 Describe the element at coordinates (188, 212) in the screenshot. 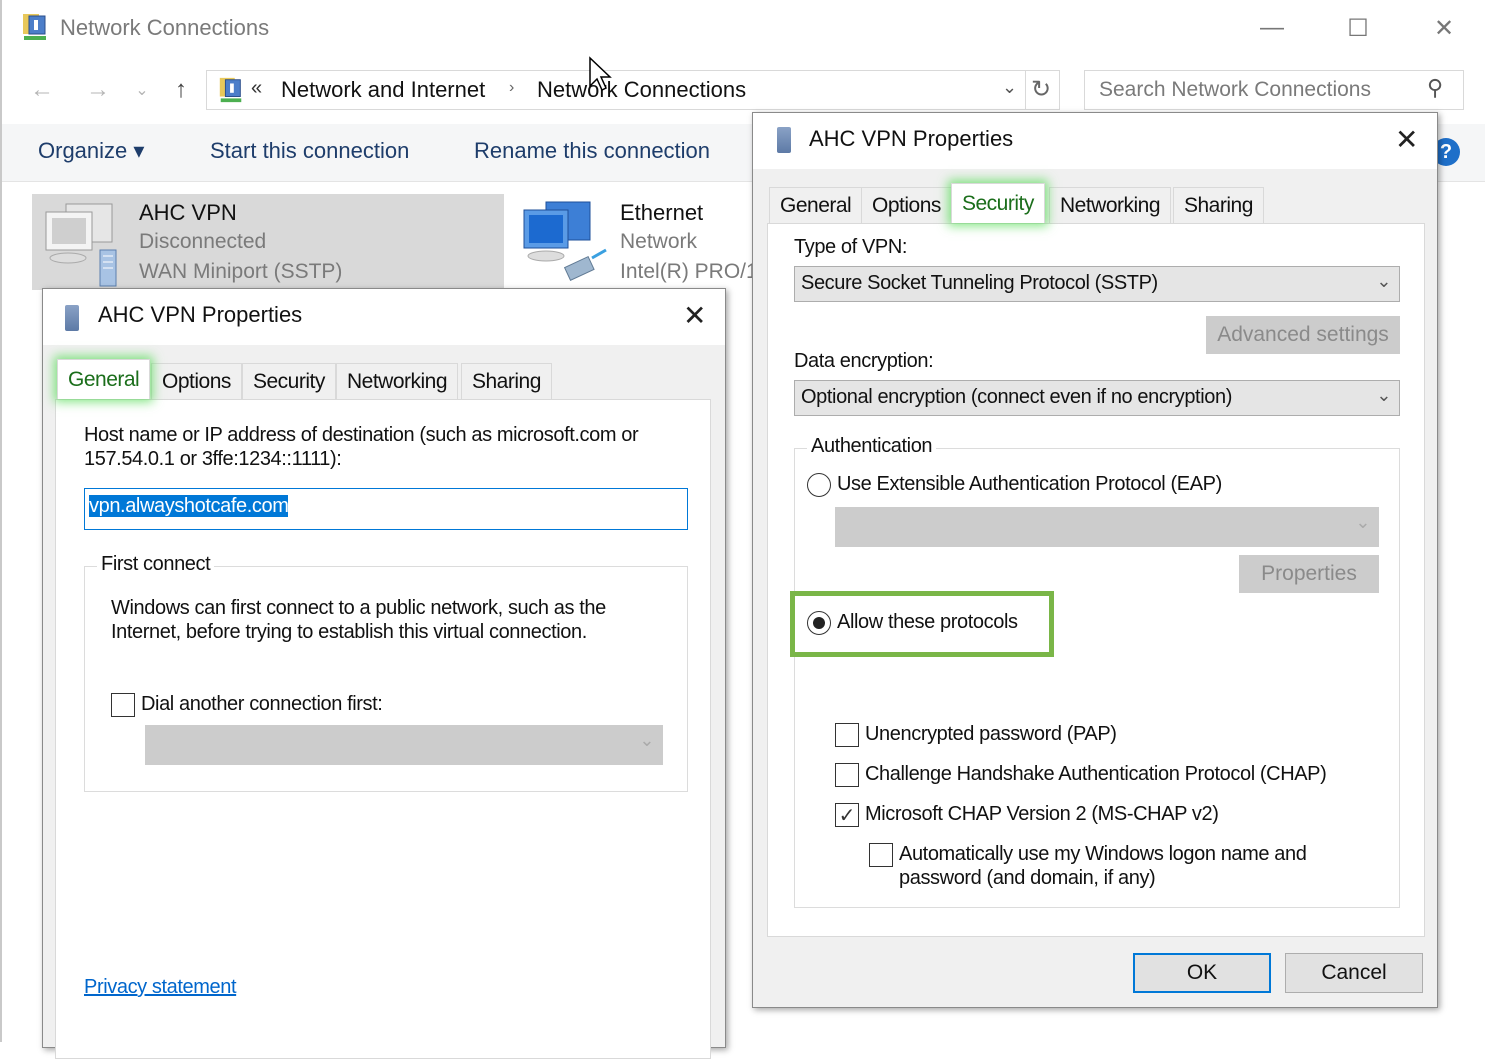

I see `connection-name: AHC VPN` at that location.